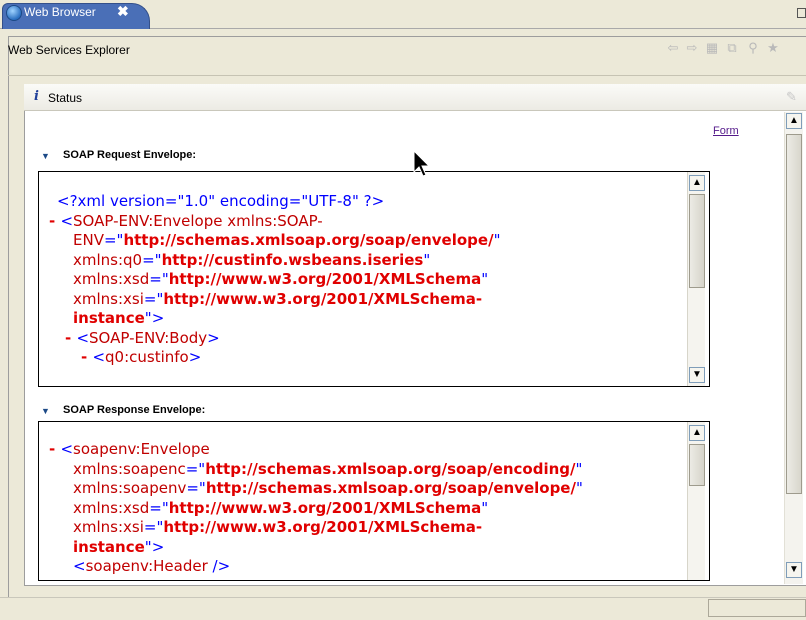  Describe the element at coordinates (65, 98) in the screenshot. I see `status-title: Status` at that location.